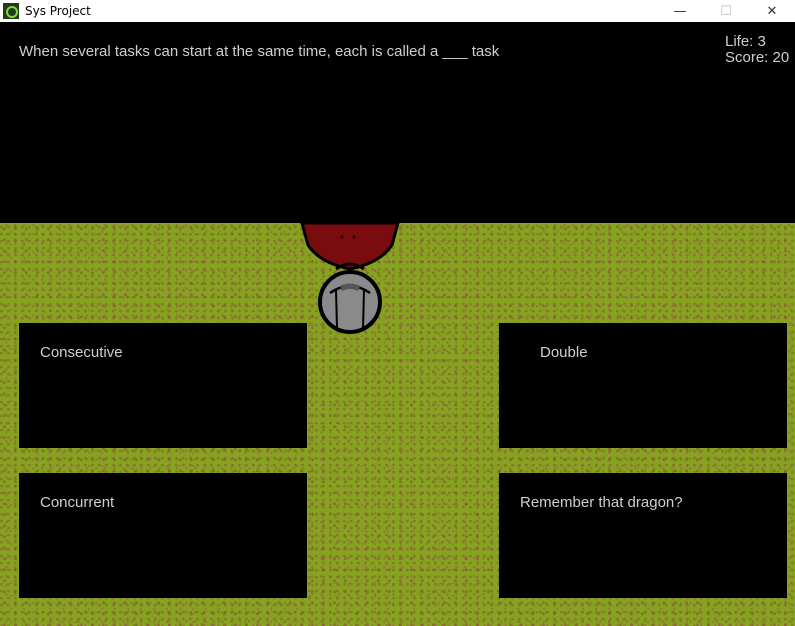 The width and height of the screenshot is (795, 626). Describe the element at coordinates (397, 11) in the screenshot. I see `title-bar: Sys Project — ☐ ✕` at that location.